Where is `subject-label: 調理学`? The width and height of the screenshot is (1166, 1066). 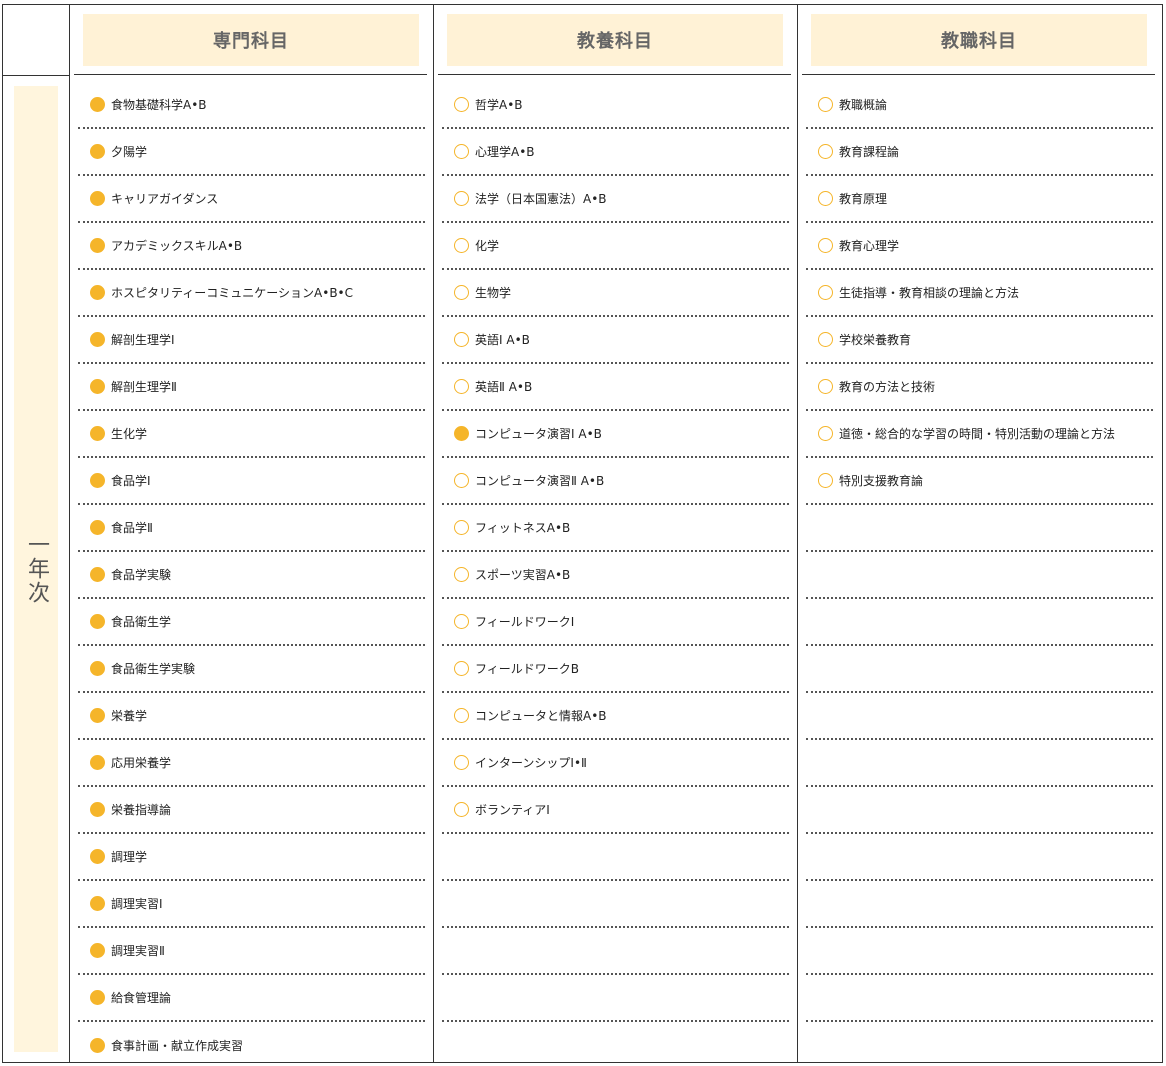 subject-label: 調理学 is located at coordinates (129, 857).